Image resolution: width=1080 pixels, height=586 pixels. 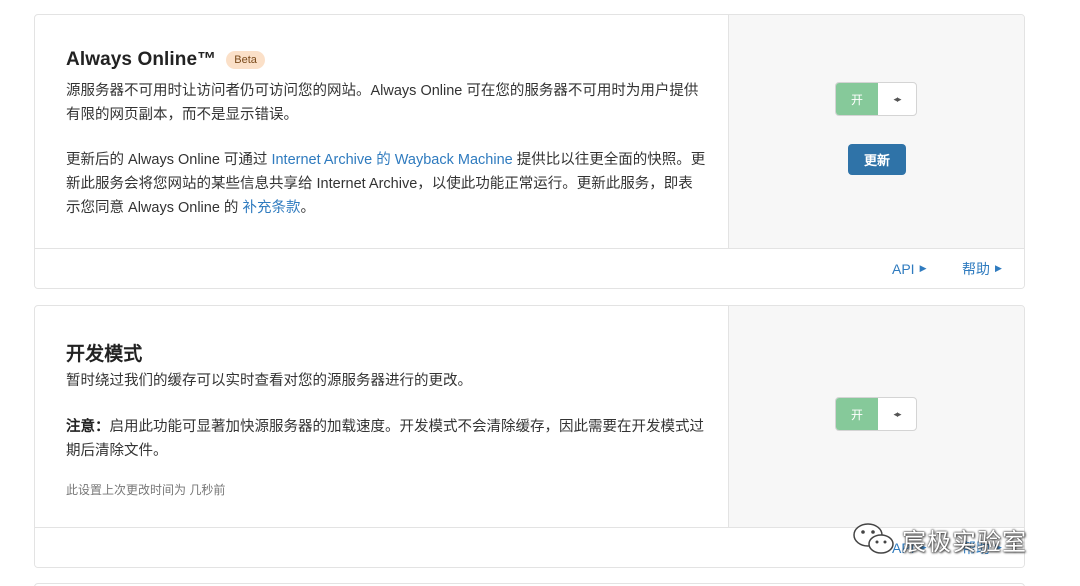 I want to click on development-mode-title-row: 开发模式, so click(x=104, y=352).